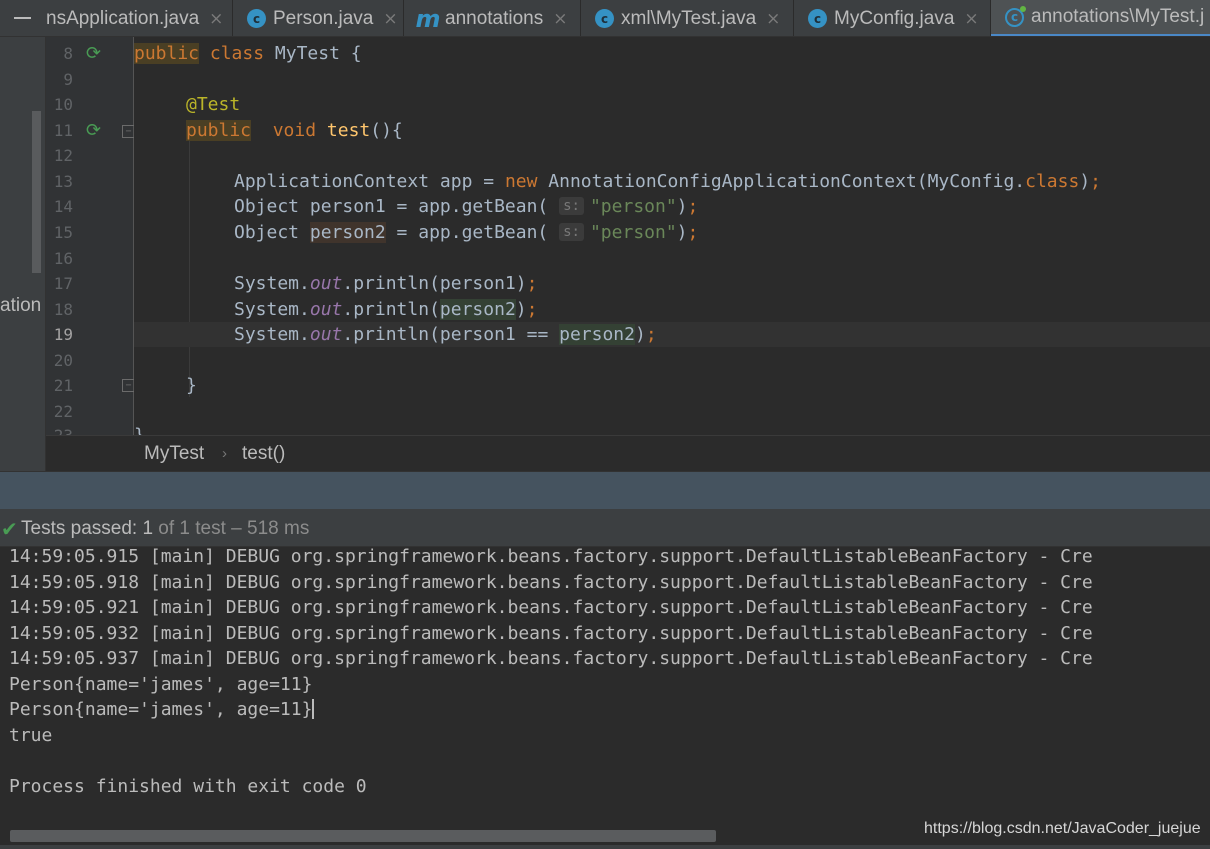  What do you see at coordinates (428, 18) in the screenshot?
I see `maven-icon: m` at bounding box center [428, 18].